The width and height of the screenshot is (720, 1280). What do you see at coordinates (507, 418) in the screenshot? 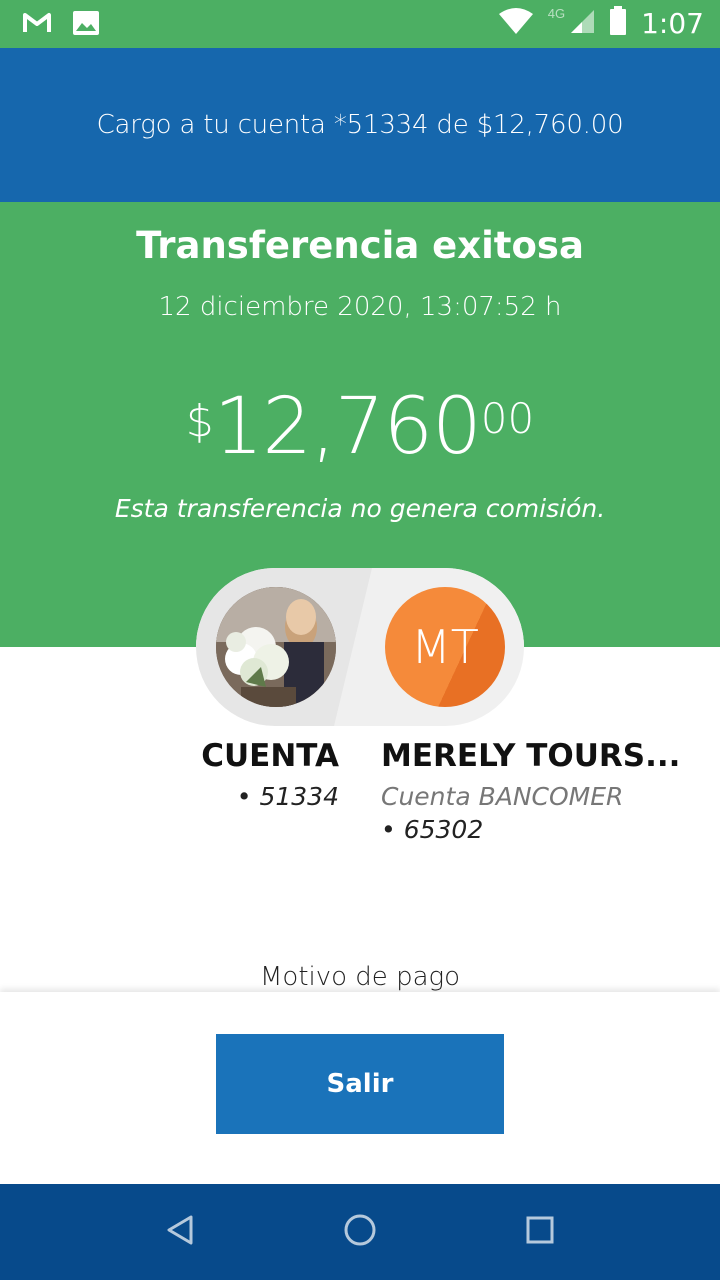
I see `amount-cents: 00` at bounding box center [507, 418].